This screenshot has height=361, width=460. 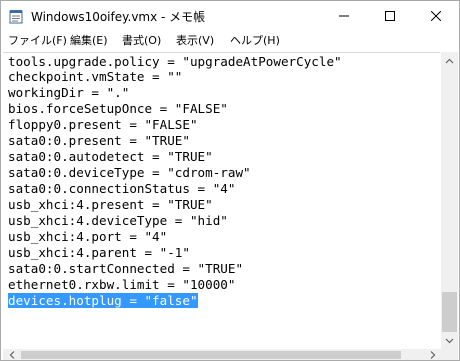 I want to click on minimize-button, so click(x=344, y=16).